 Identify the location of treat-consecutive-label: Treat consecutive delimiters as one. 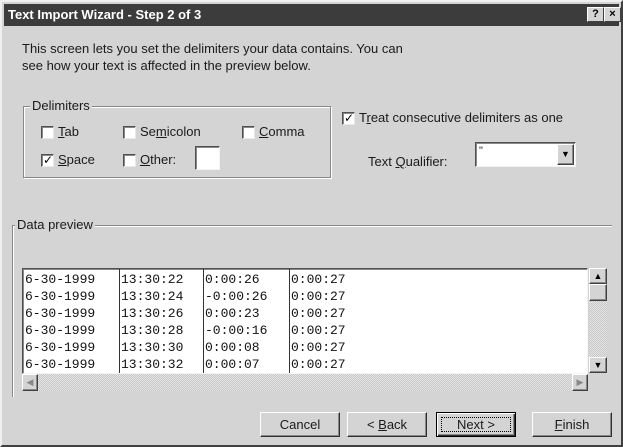
(461, 117).